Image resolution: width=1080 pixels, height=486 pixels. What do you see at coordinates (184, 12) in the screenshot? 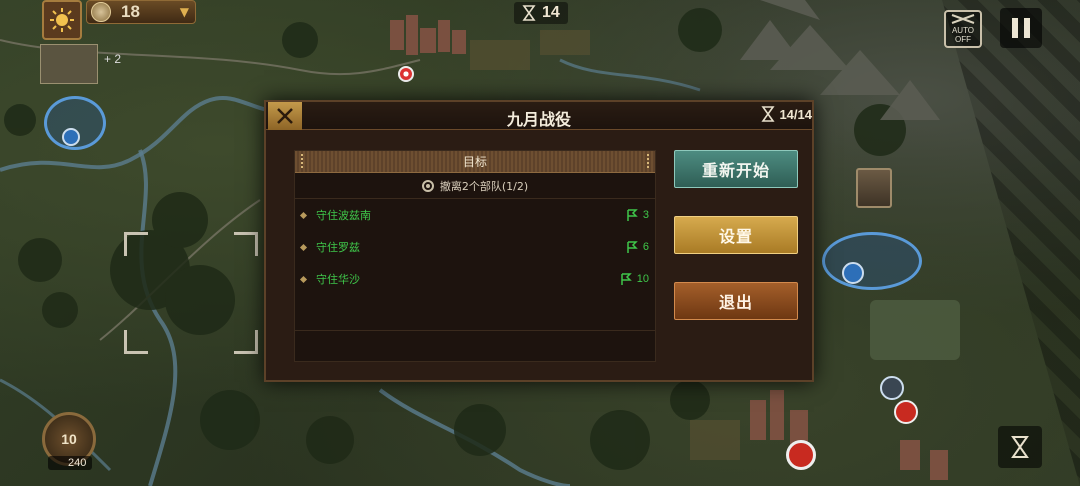
I see `chevron-down-icon: ▼` at bounding box center [184, 12].